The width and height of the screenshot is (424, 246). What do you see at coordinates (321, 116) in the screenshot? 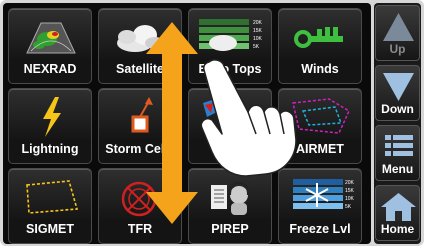
I see `airmet-boundary-icon` at bounding box center [321, 116].